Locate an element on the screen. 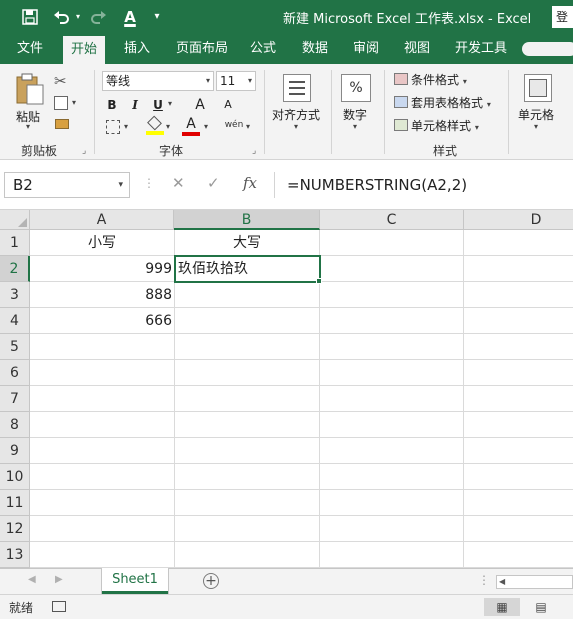  underline-button: U is located at coordinates (158, 105).